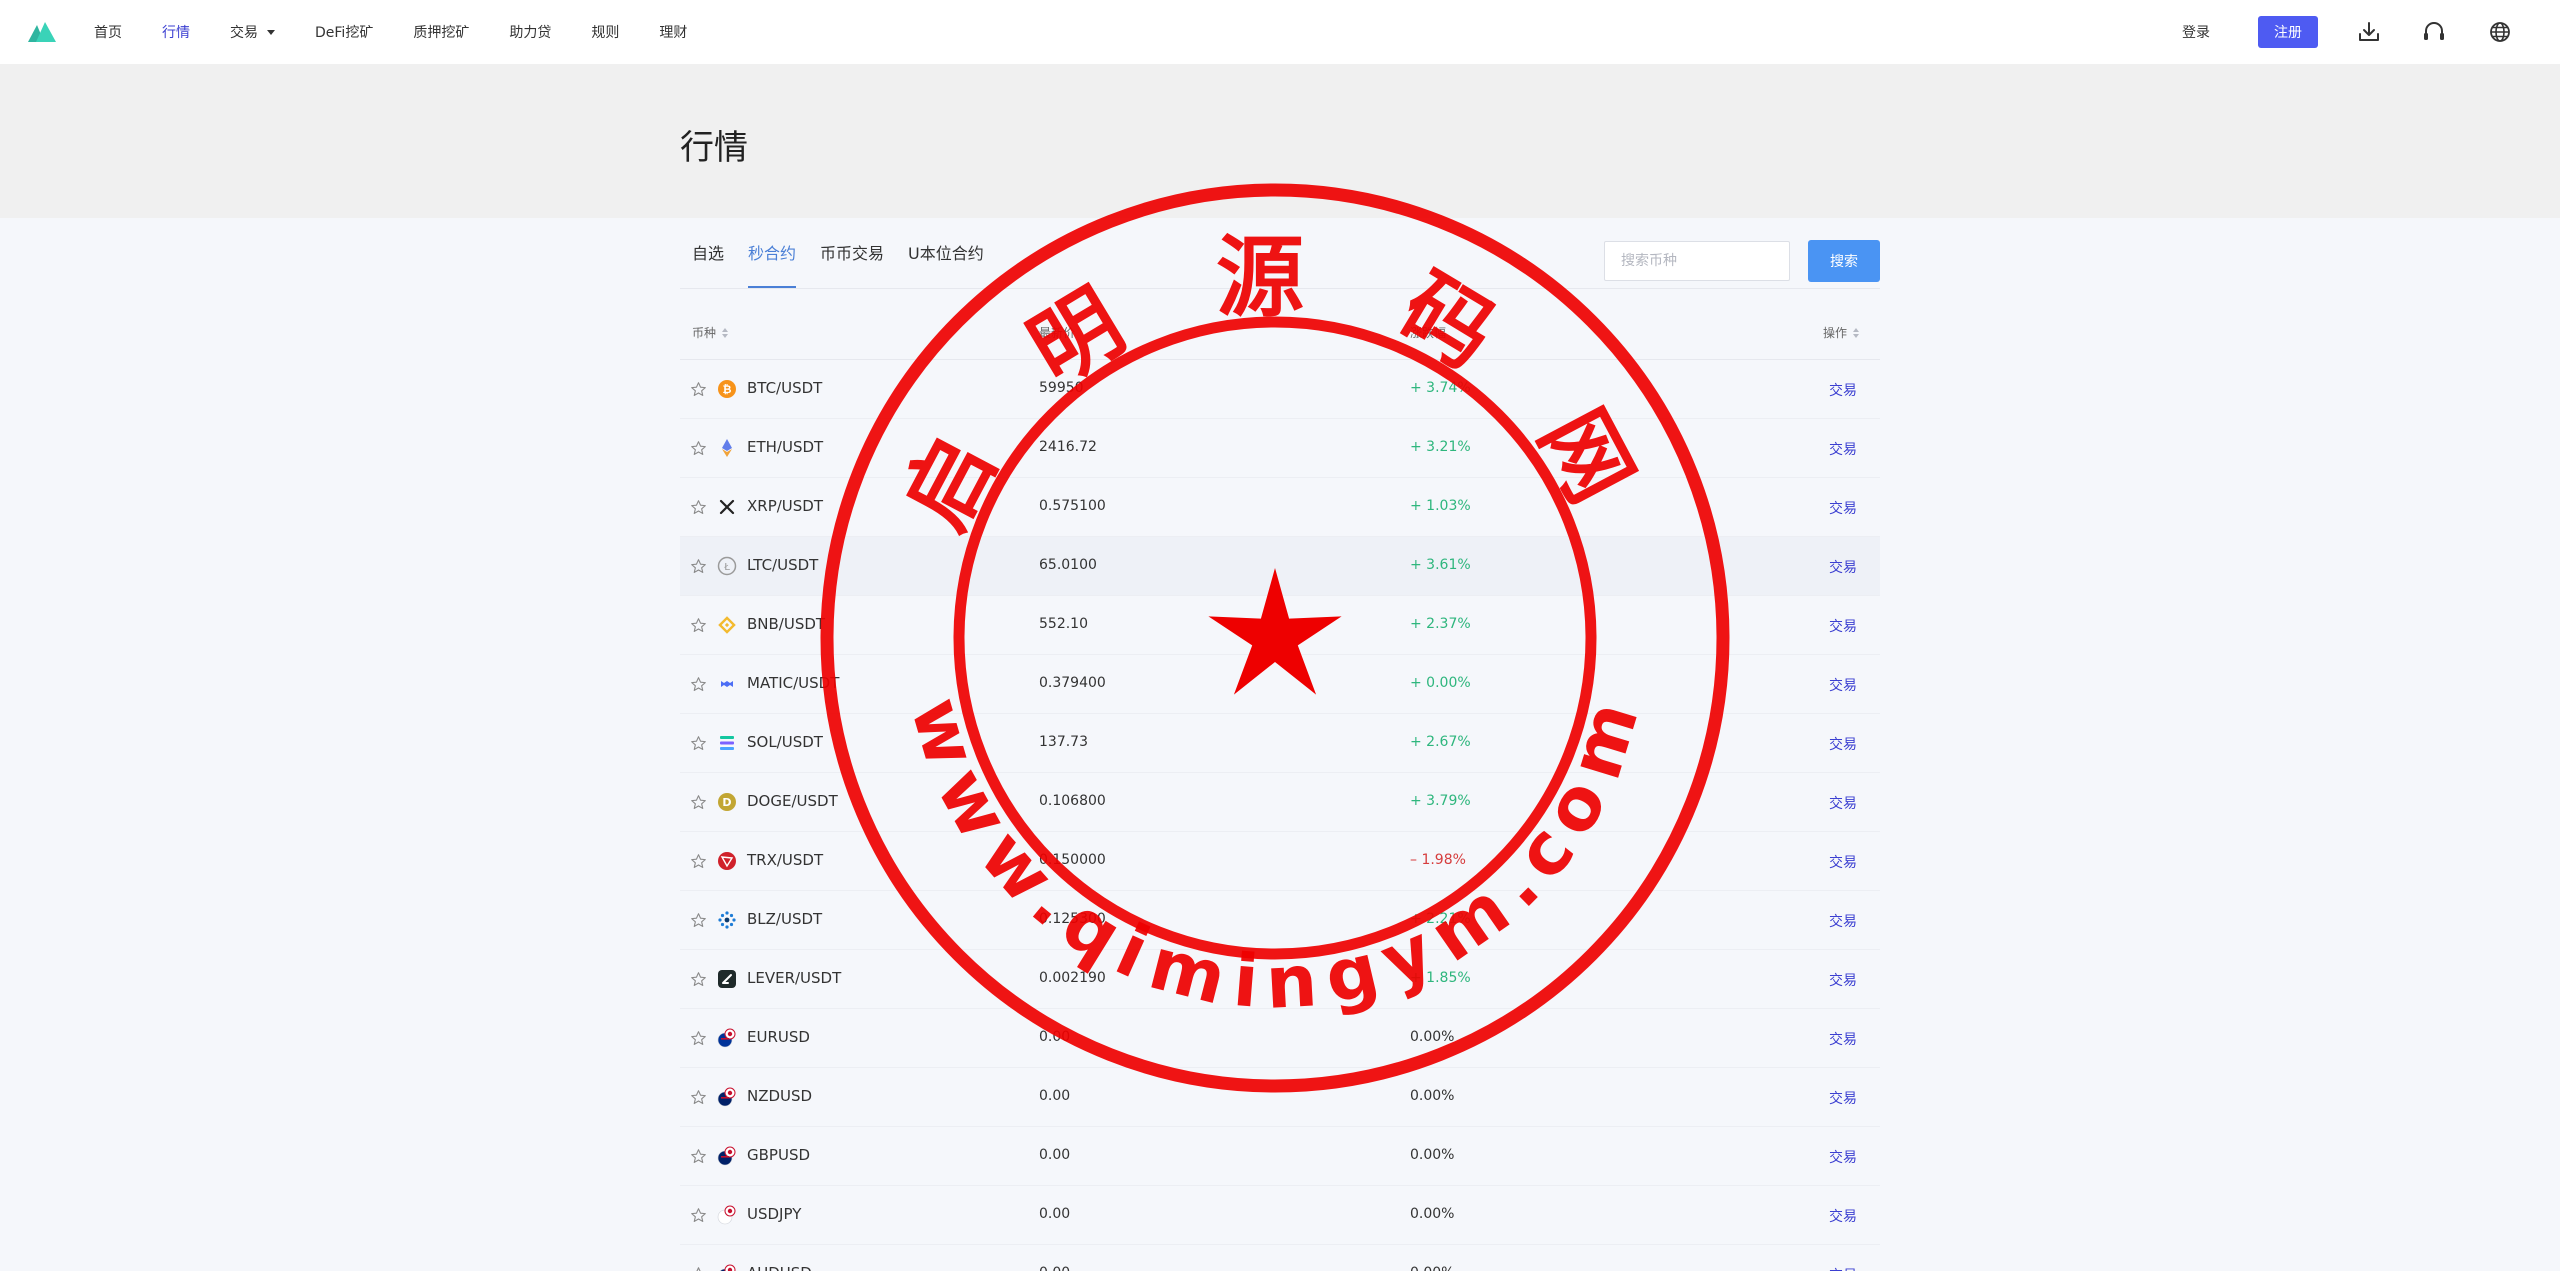  What do you see at coordinates (1280, 333) in the screenshot?
I see `table-header: 币种 最新价 涨跌幅 操作` at bounding box center [1280, 333].